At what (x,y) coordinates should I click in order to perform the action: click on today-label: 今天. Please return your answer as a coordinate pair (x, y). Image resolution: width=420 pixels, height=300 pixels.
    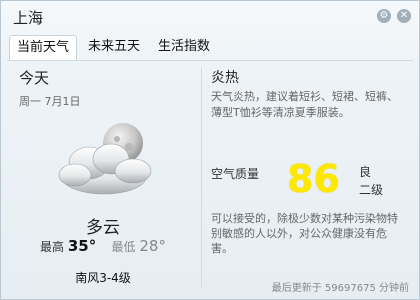
    Looking at the image, I should click on (34, 78).